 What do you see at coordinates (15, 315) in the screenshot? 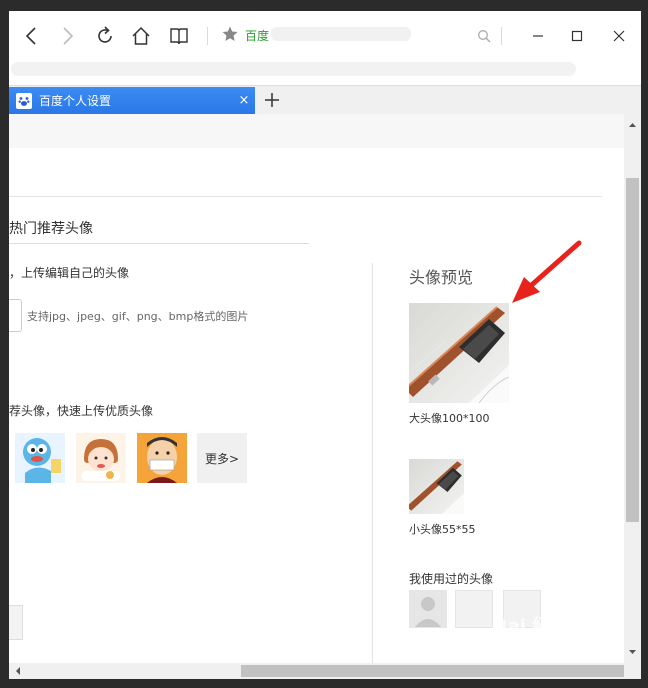
I see `upload-button` at bounding box center [15, 315].